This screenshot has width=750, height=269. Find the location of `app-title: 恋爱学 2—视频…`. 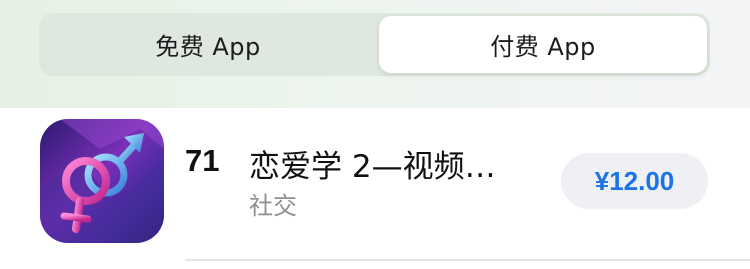

app-title: 恋爱学 2—视频… is located at coordinates (399, 163).